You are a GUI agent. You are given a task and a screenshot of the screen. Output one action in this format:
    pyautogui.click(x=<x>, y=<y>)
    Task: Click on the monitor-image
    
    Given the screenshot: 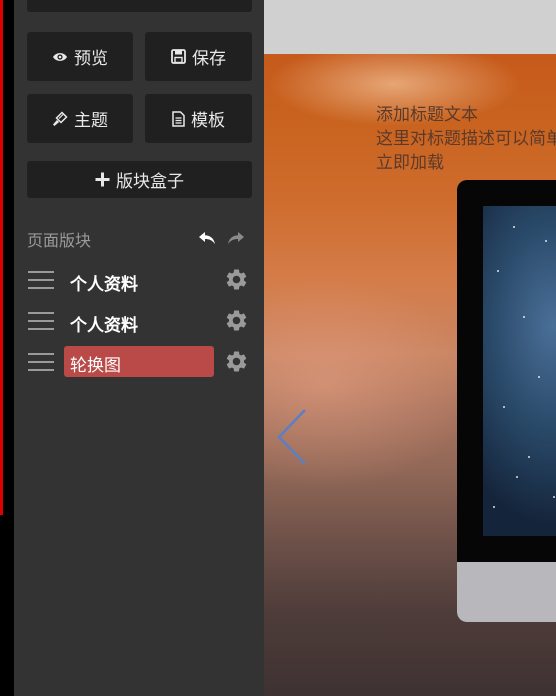 What is the action you would take?
    pyautogui.click(x=506, y=401)
    